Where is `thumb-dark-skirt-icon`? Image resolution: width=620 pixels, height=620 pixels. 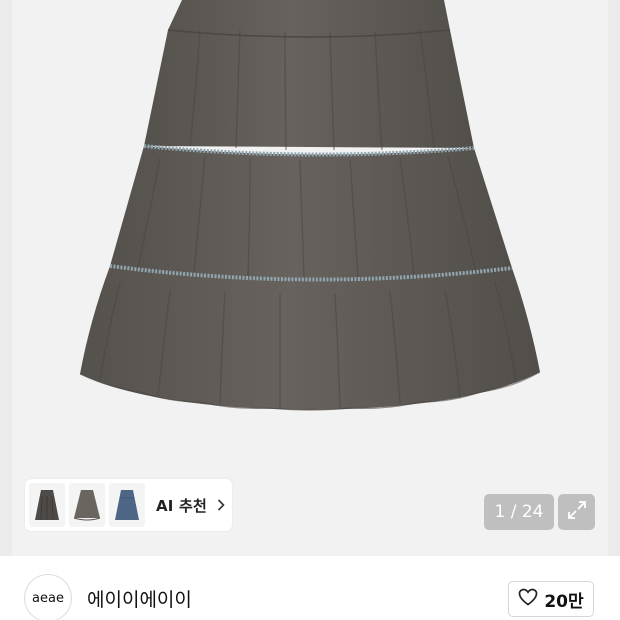 thumb-dark-skirt-icon is located at coordinates (47, 505).